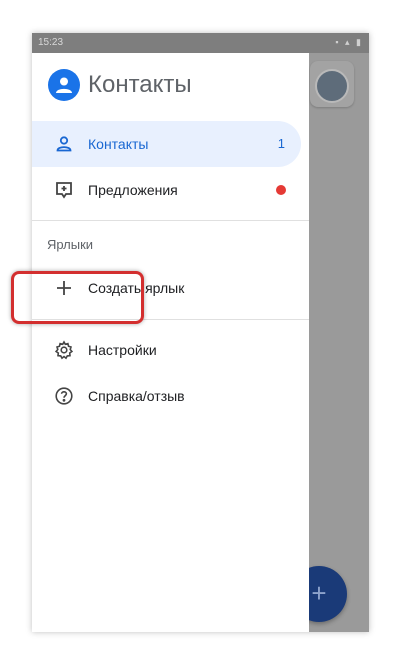  I want to click on app-title: Контакты, so click(140, 84).